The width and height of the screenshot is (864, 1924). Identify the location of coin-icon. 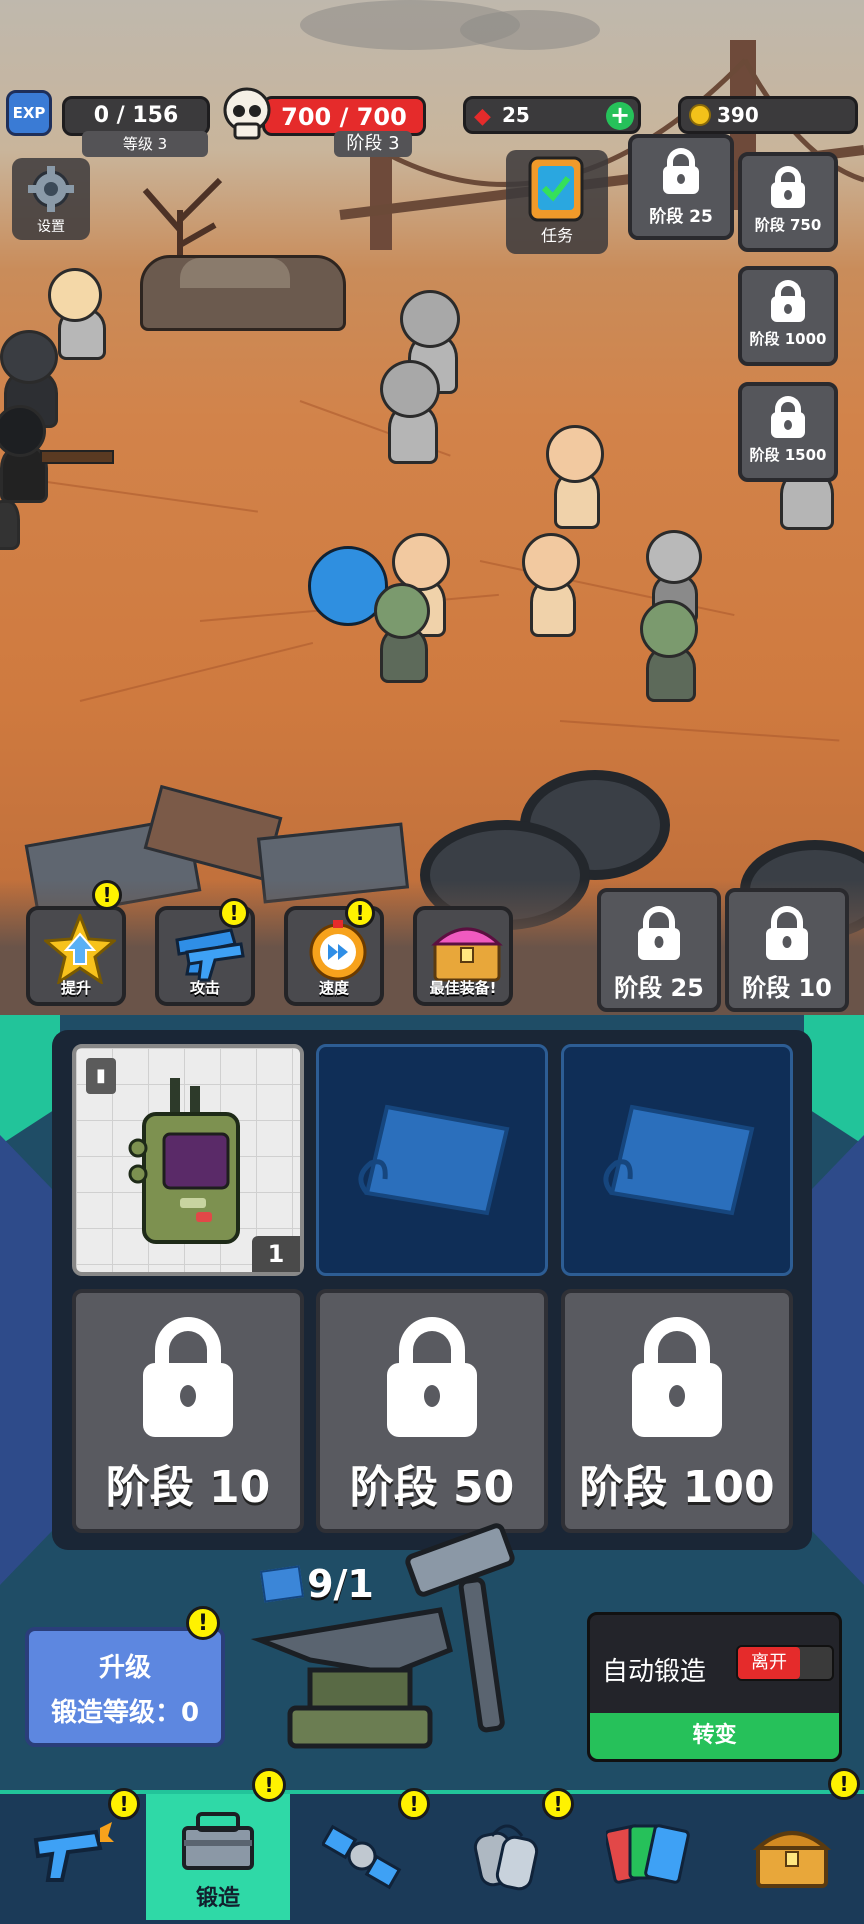
(700, 115).